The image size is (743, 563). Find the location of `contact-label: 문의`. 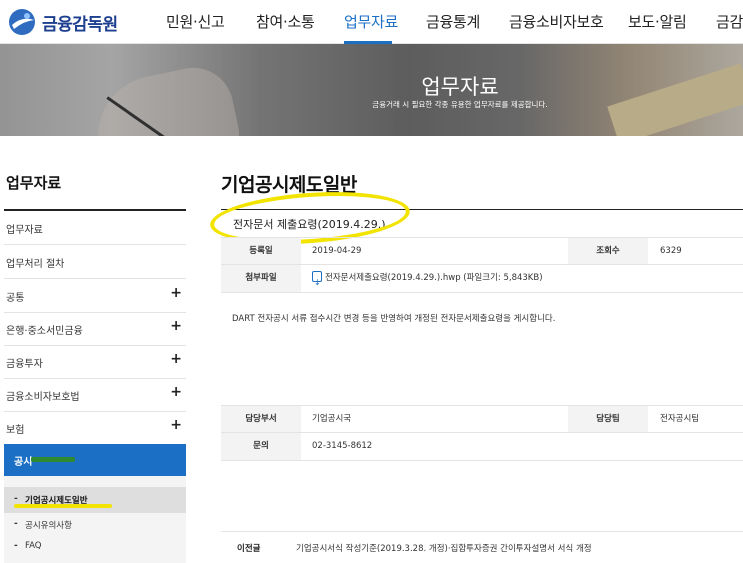

contact-label: 문의 is located at coordinates (261, 446).